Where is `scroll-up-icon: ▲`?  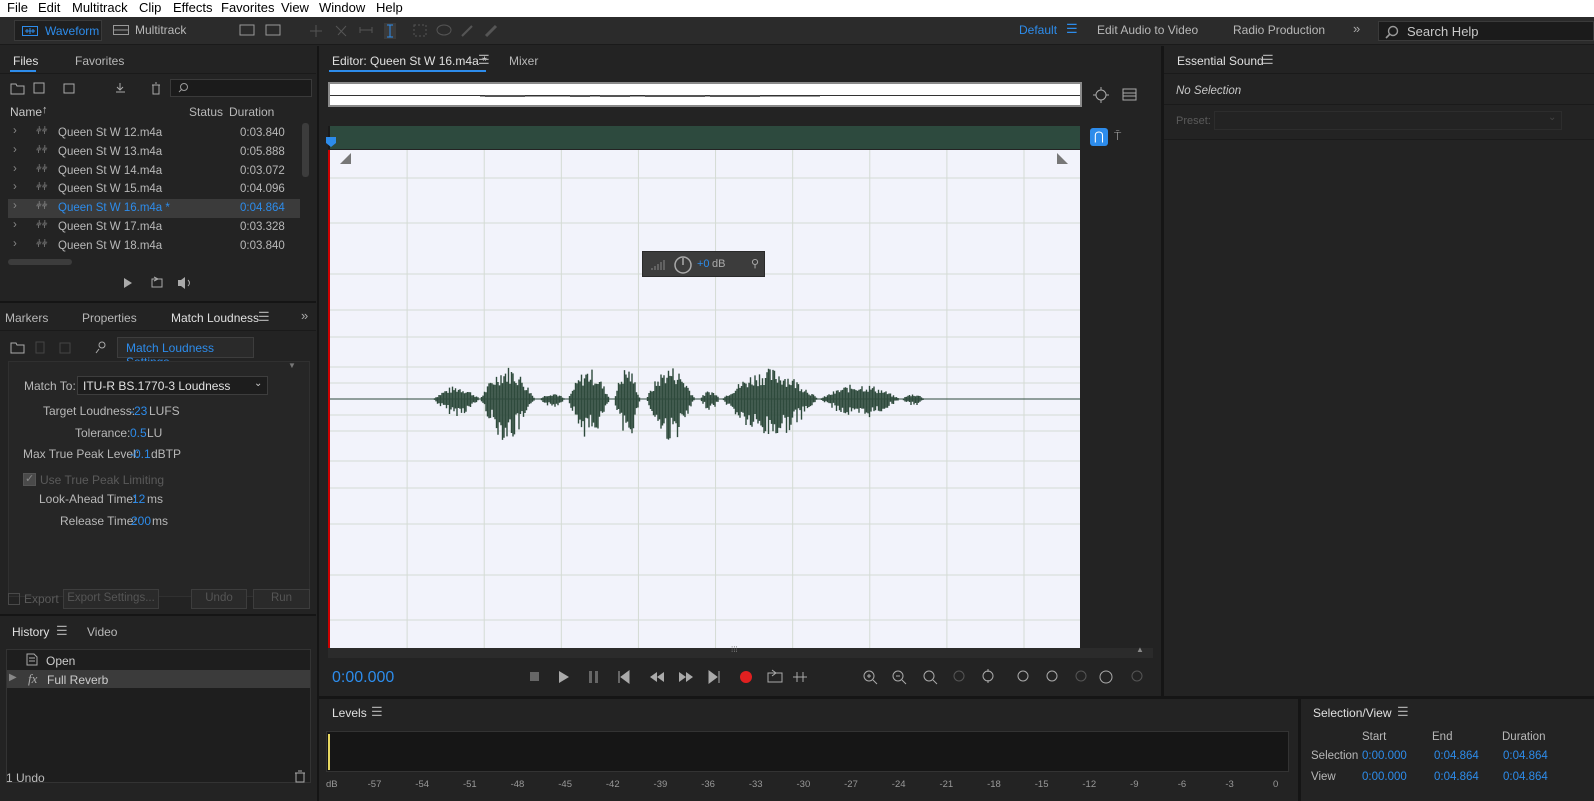
scroll-up-icon: ▲ is located at coordinates (1140, 649).